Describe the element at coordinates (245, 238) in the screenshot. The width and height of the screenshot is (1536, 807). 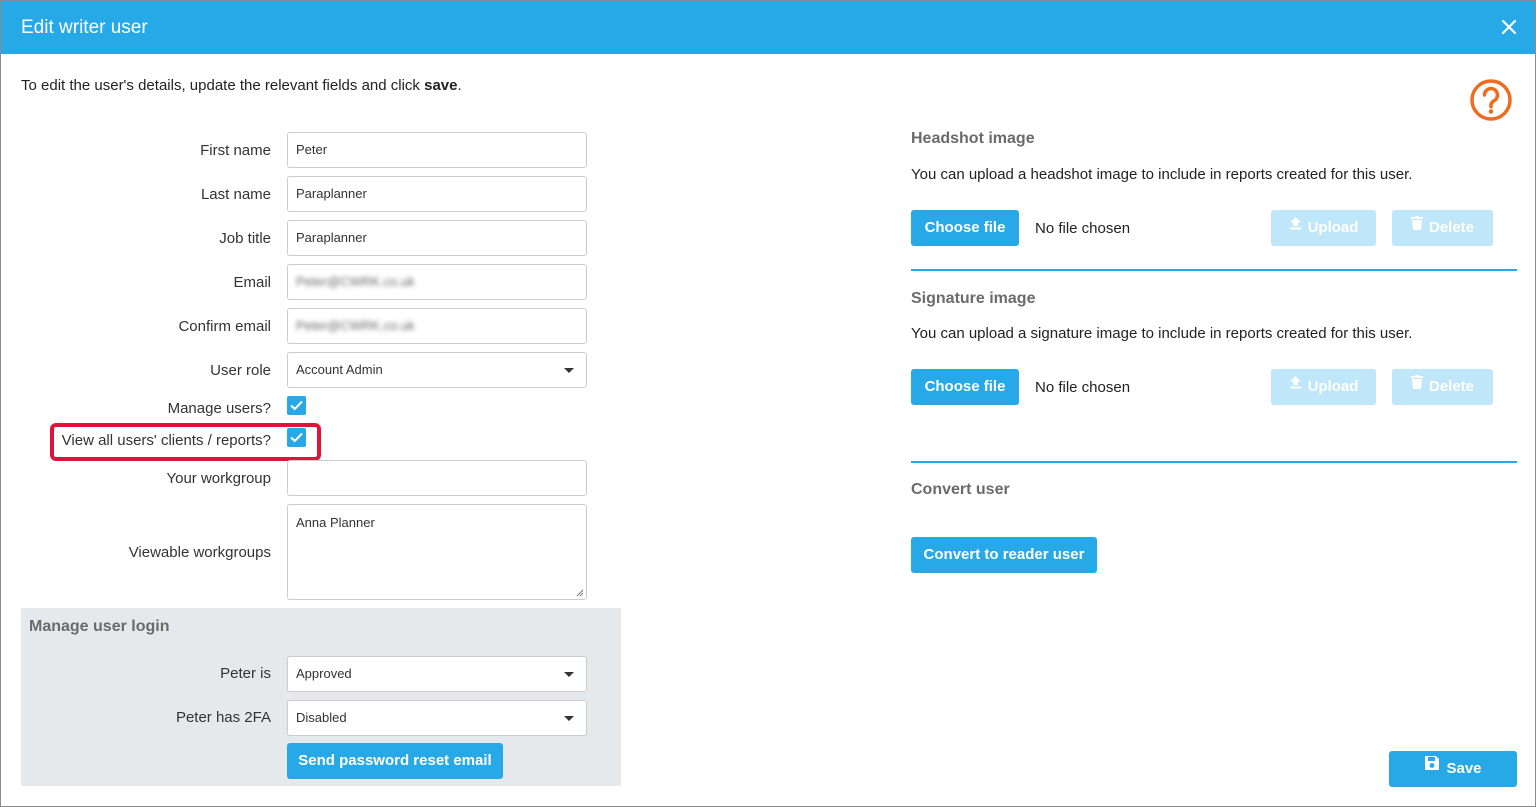
I see `job-title-label: Job title` at that location.